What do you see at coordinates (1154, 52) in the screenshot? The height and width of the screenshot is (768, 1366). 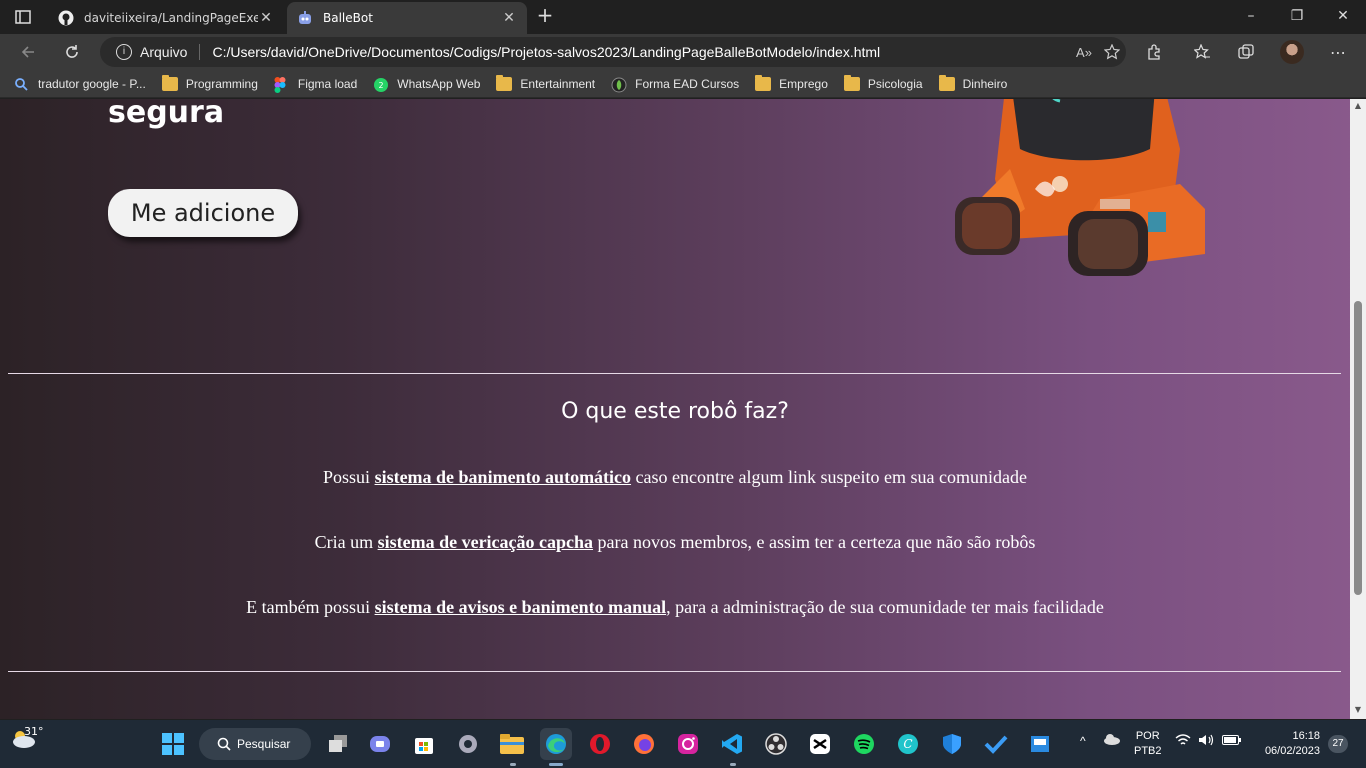 I see `extensions-icon` at bounding box center [1154, 52].